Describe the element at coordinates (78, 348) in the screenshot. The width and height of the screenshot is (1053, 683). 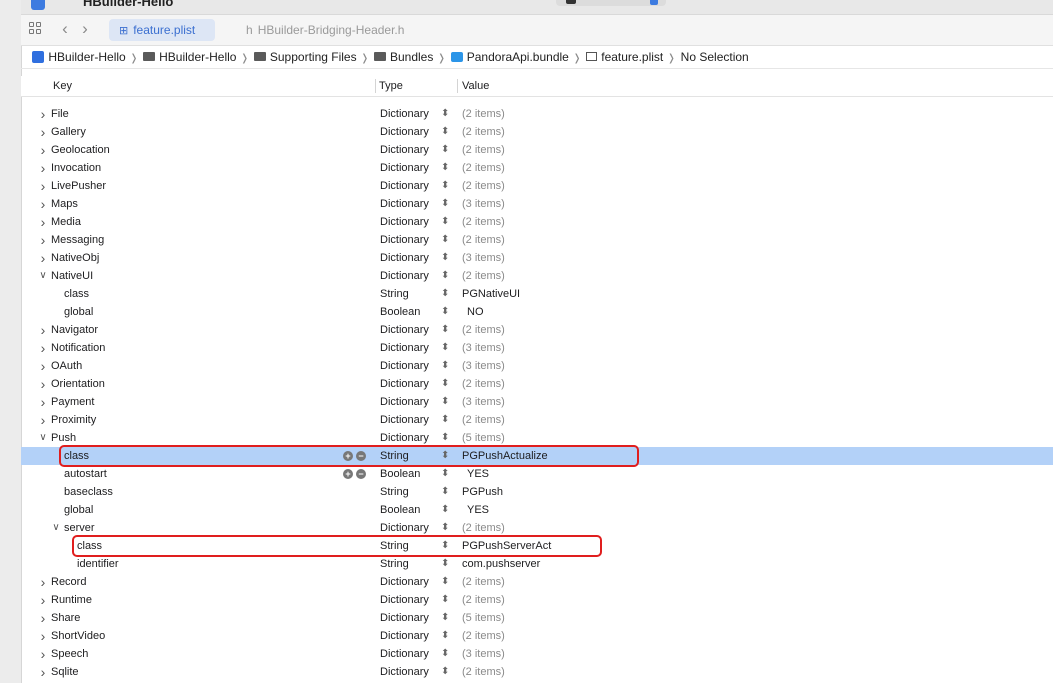
I see `row-key: Notification` at that location.